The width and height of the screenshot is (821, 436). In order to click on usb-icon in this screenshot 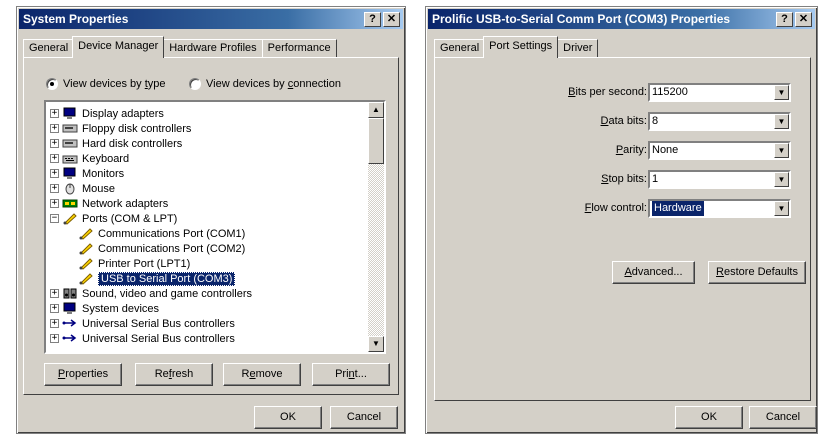, I will do `click(70, 323)`.